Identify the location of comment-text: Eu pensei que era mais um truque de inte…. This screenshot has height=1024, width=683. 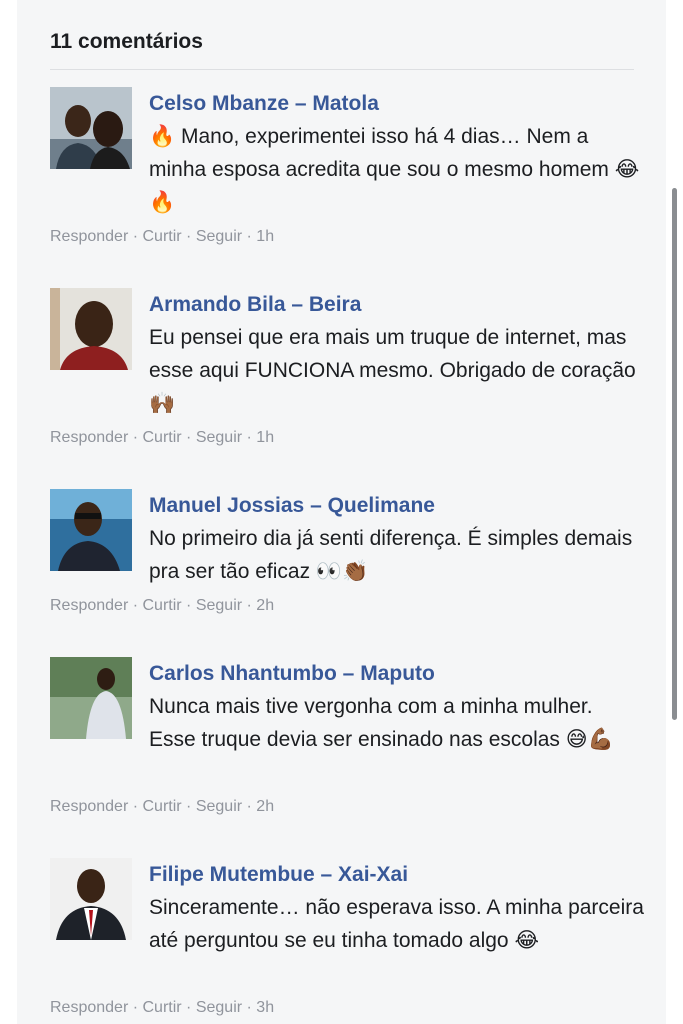
(392, 370).